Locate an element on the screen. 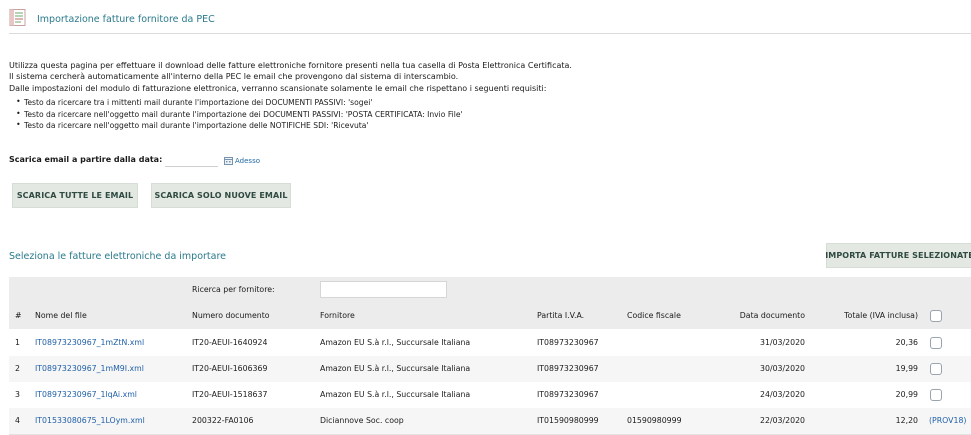 This screenshot has width=971, height=435. search-label: Ricerca per fornitore: is located at coordinates (233, 289).